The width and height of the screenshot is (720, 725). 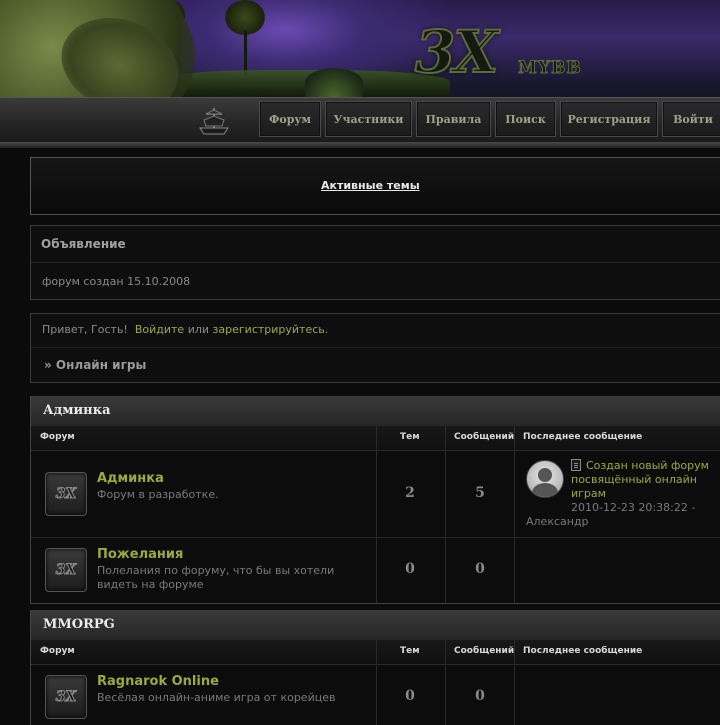 What do you see at coordinates (334, 83) in the screenshot?
I see `header-helmet` at bounding box center [334, 83].